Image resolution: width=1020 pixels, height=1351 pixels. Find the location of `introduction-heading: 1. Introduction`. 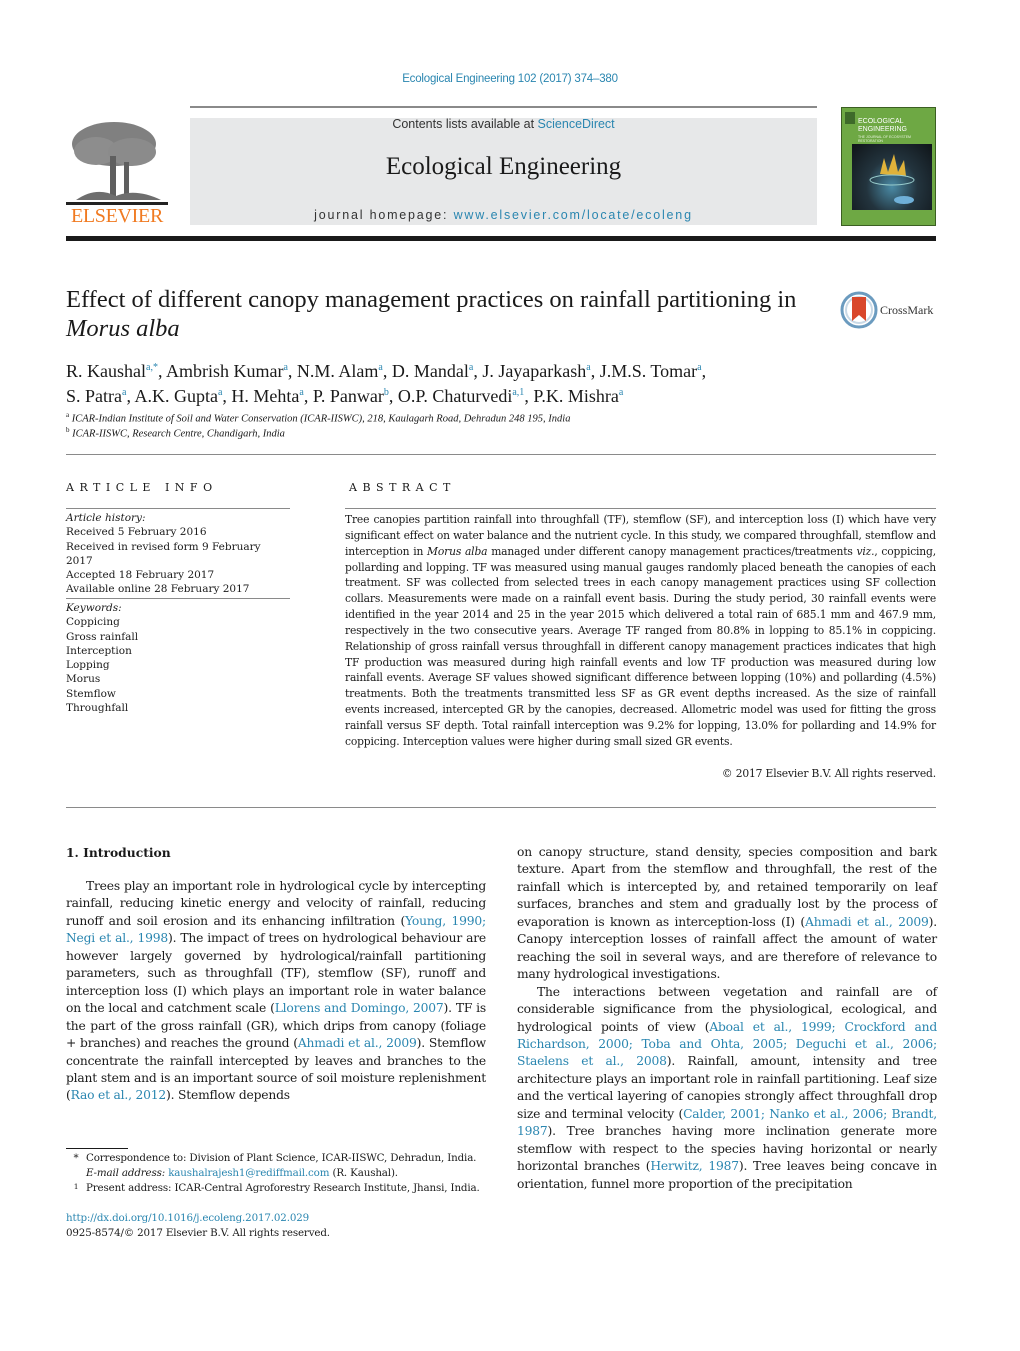

introduction-heading: 1. Introduction is located at coordinates (118, 852).